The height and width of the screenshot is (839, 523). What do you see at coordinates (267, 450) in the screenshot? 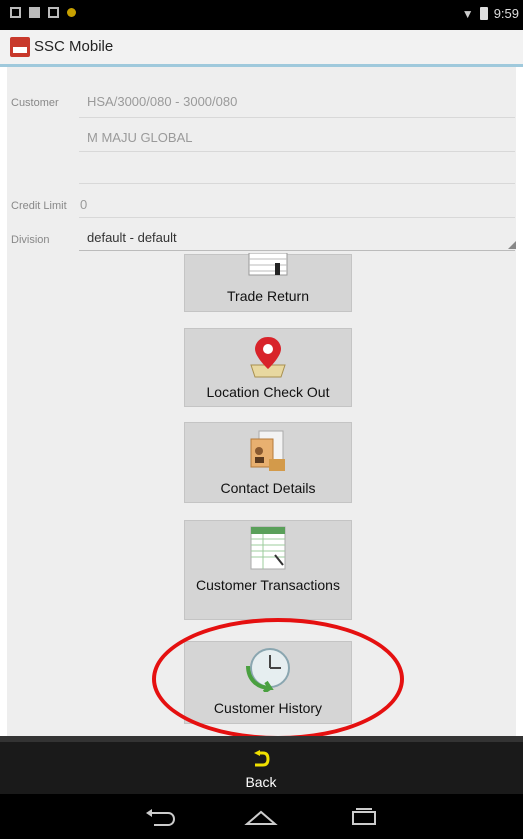
I see `contact-details-icon` at bounding box center [267, 450].